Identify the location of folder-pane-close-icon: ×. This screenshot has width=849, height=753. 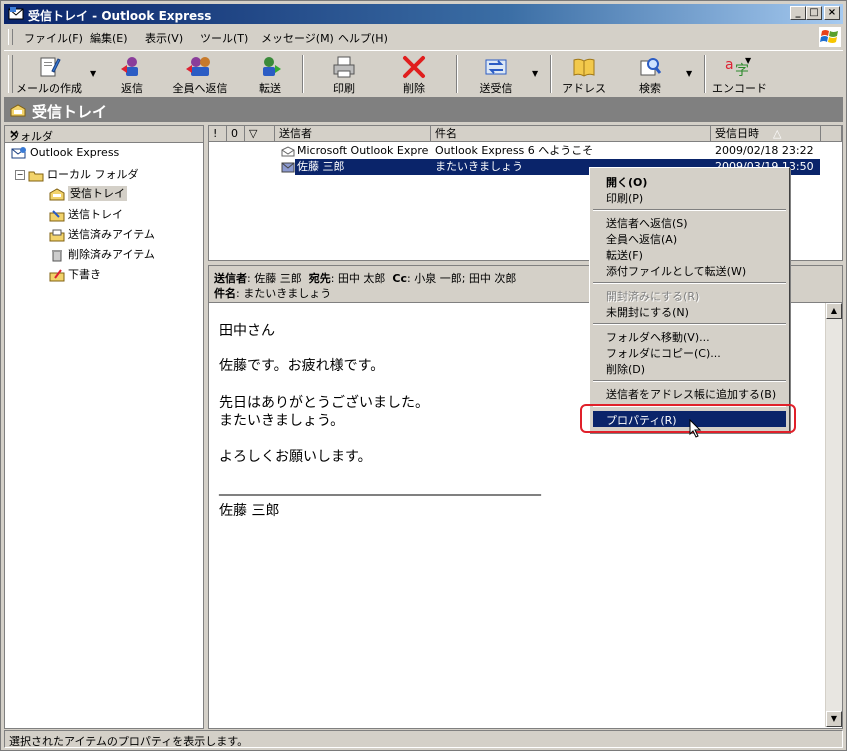
(103, 134).